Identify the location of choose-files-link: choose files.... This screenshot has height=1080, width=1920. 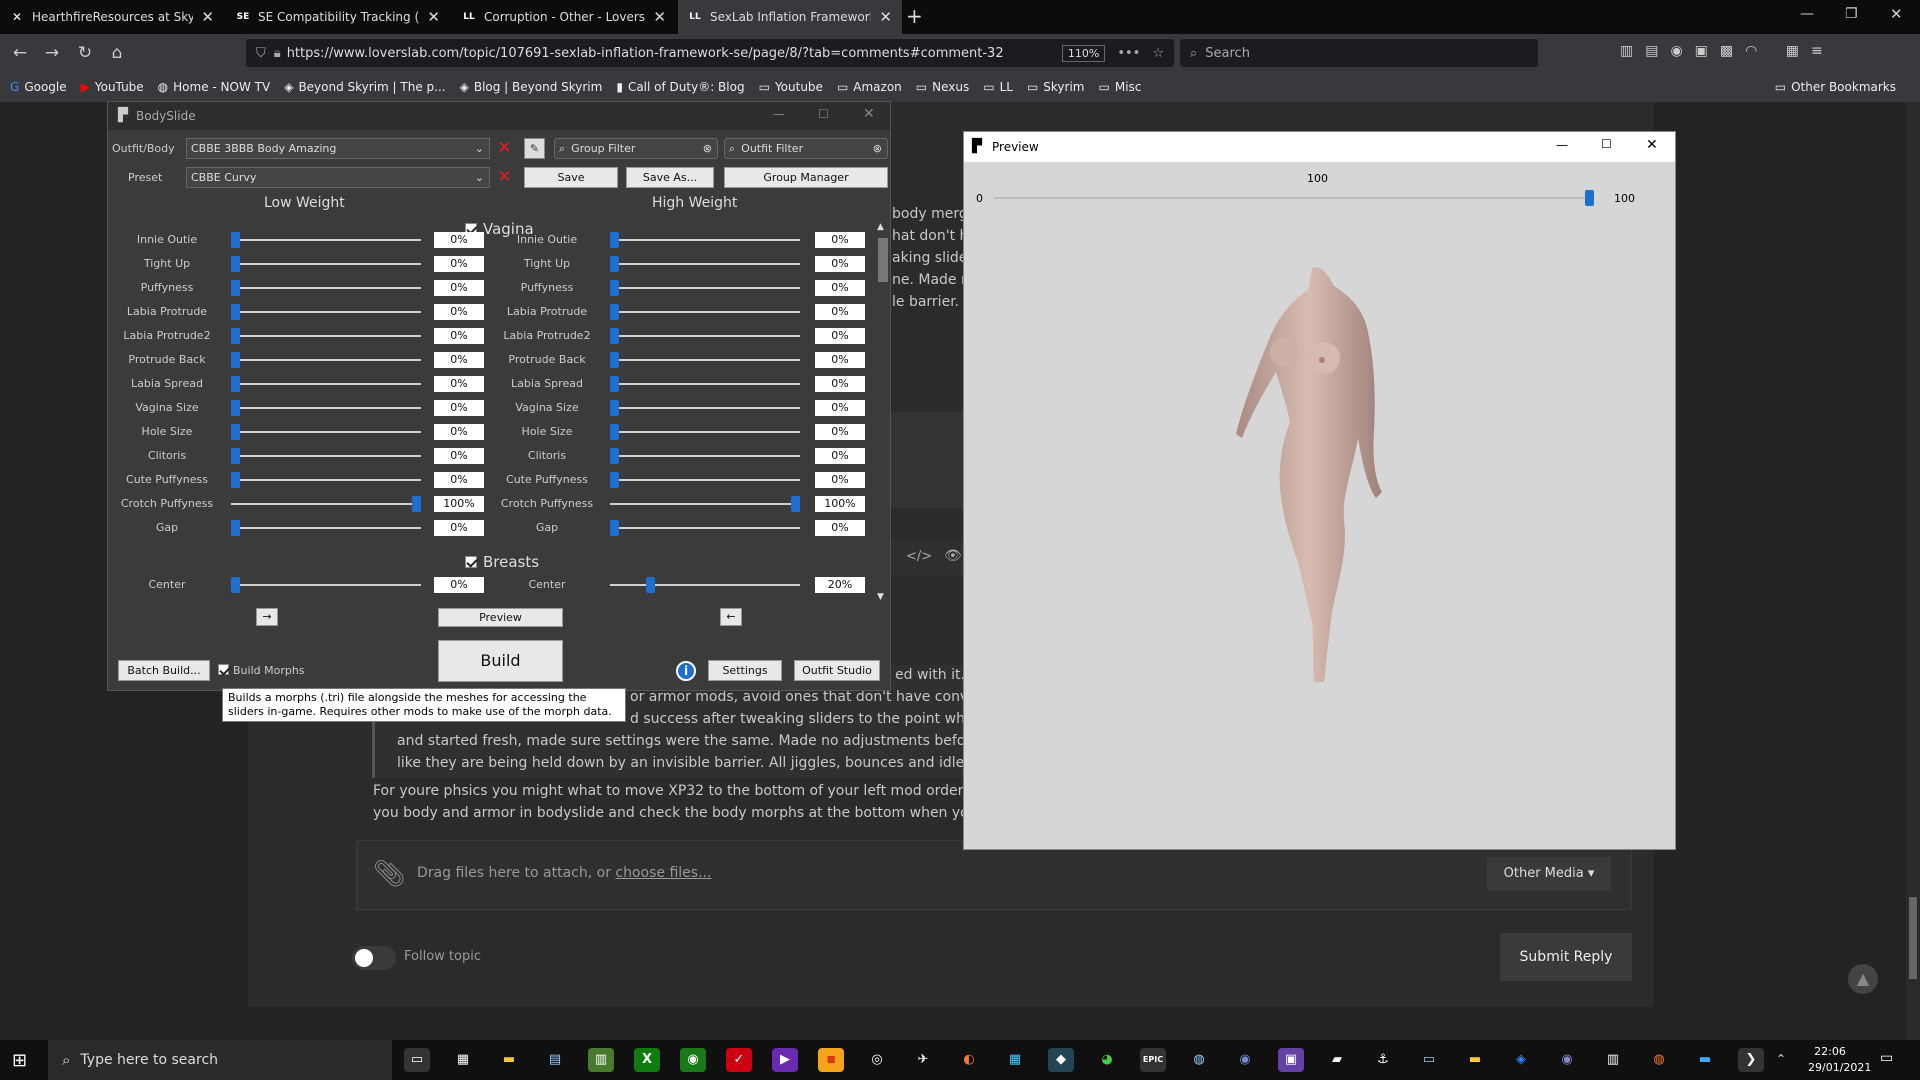
(663, 873).